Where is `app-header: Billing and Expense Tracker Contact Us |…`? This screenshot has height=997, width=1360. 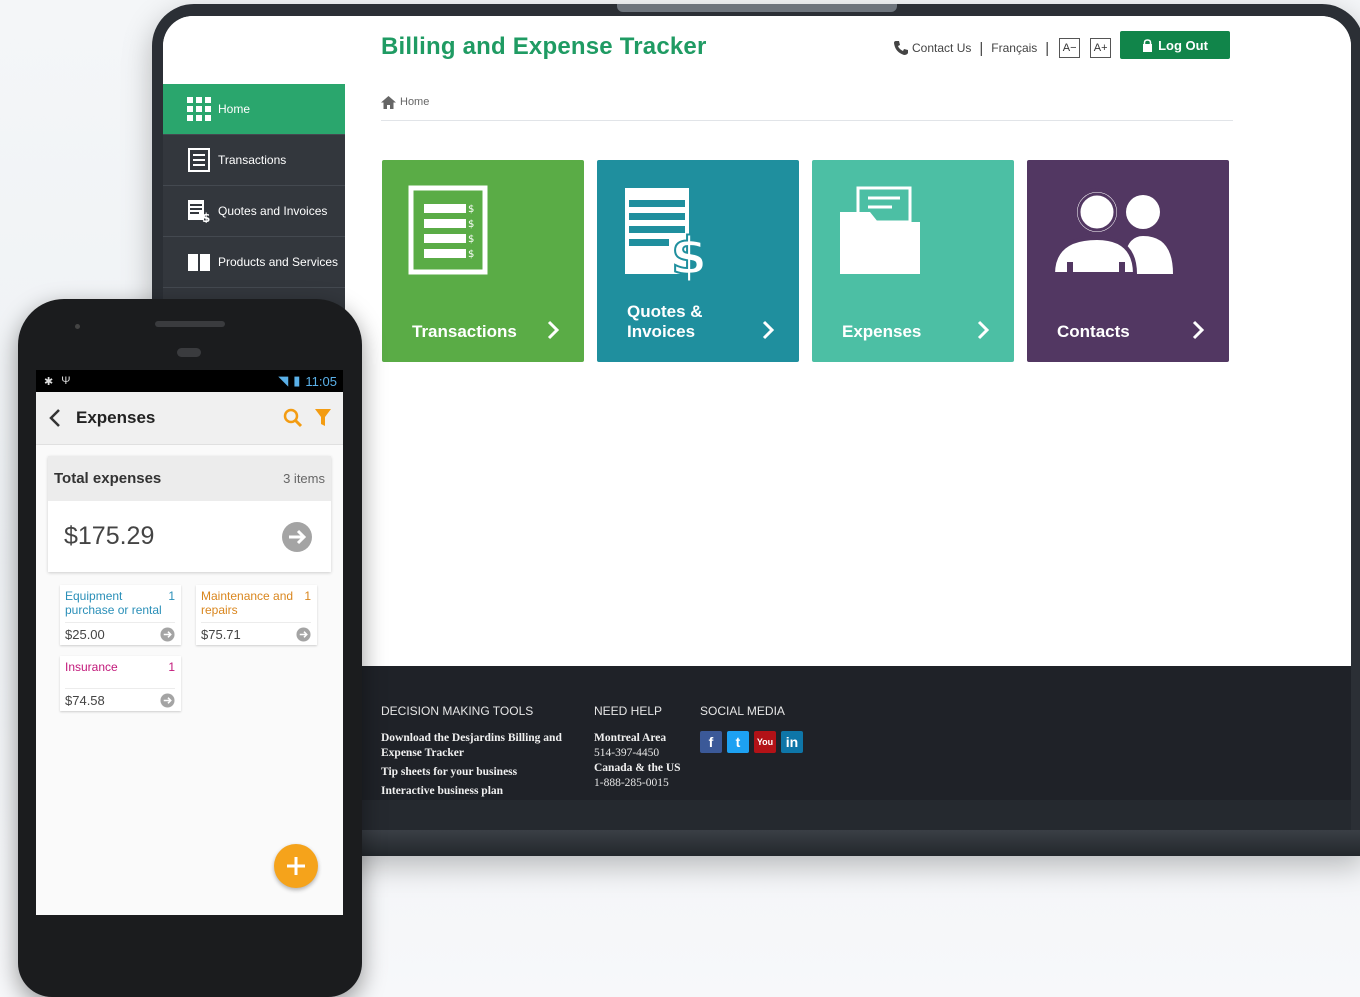 app-header: Billing and Expense Tracker Contact Us |… is located at coordinates (757, 50).